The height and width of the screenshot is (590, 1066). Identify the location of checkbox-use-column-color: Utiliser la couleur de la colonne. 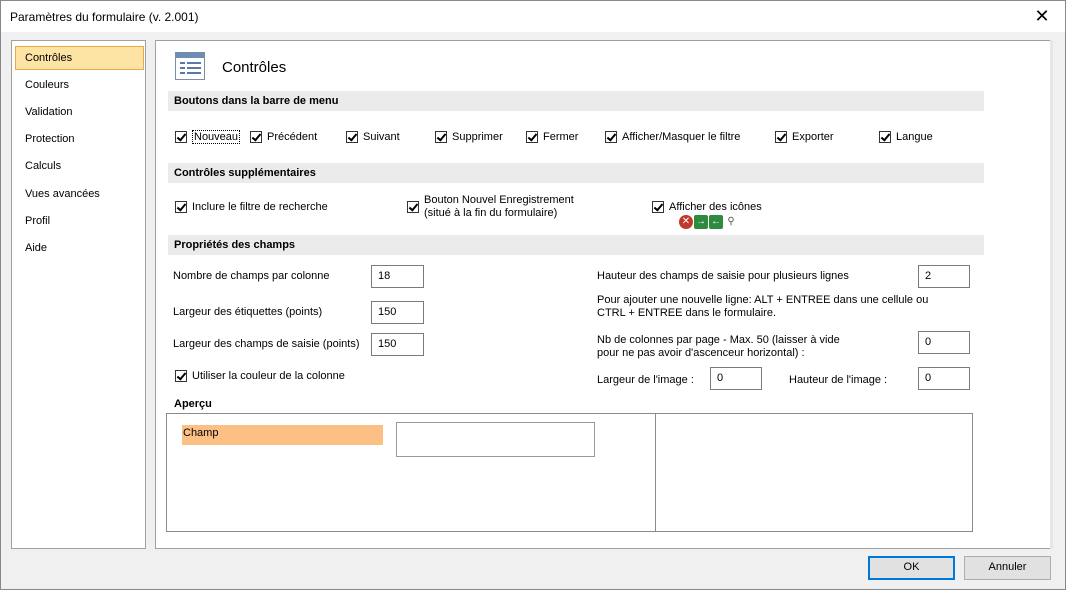
(260, 376).